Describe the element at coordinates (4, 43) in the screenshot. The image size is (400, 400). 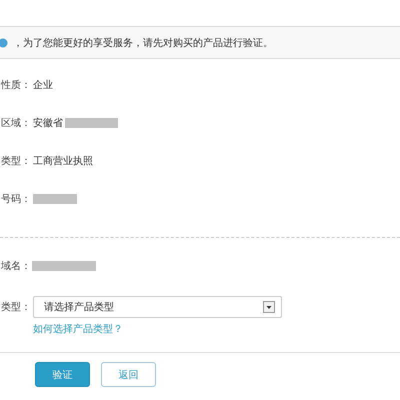
I see `help-icon` at that location.